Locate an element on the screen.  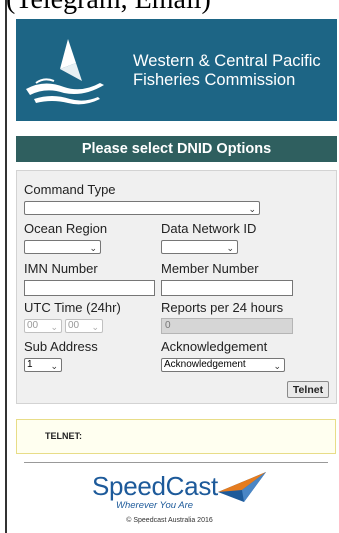
org-name-line1: Western & Central Pacific is located at coordinates (227, 61).